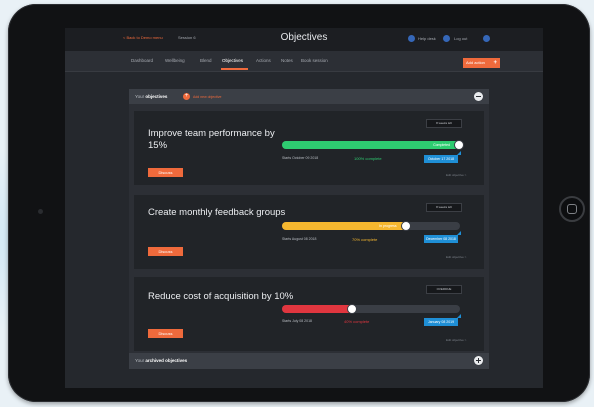 This screenshot has height=407, width=594. Describe the element at coordinates (478, 360) in the screenshot. I see `expand-archived-button` at that location.